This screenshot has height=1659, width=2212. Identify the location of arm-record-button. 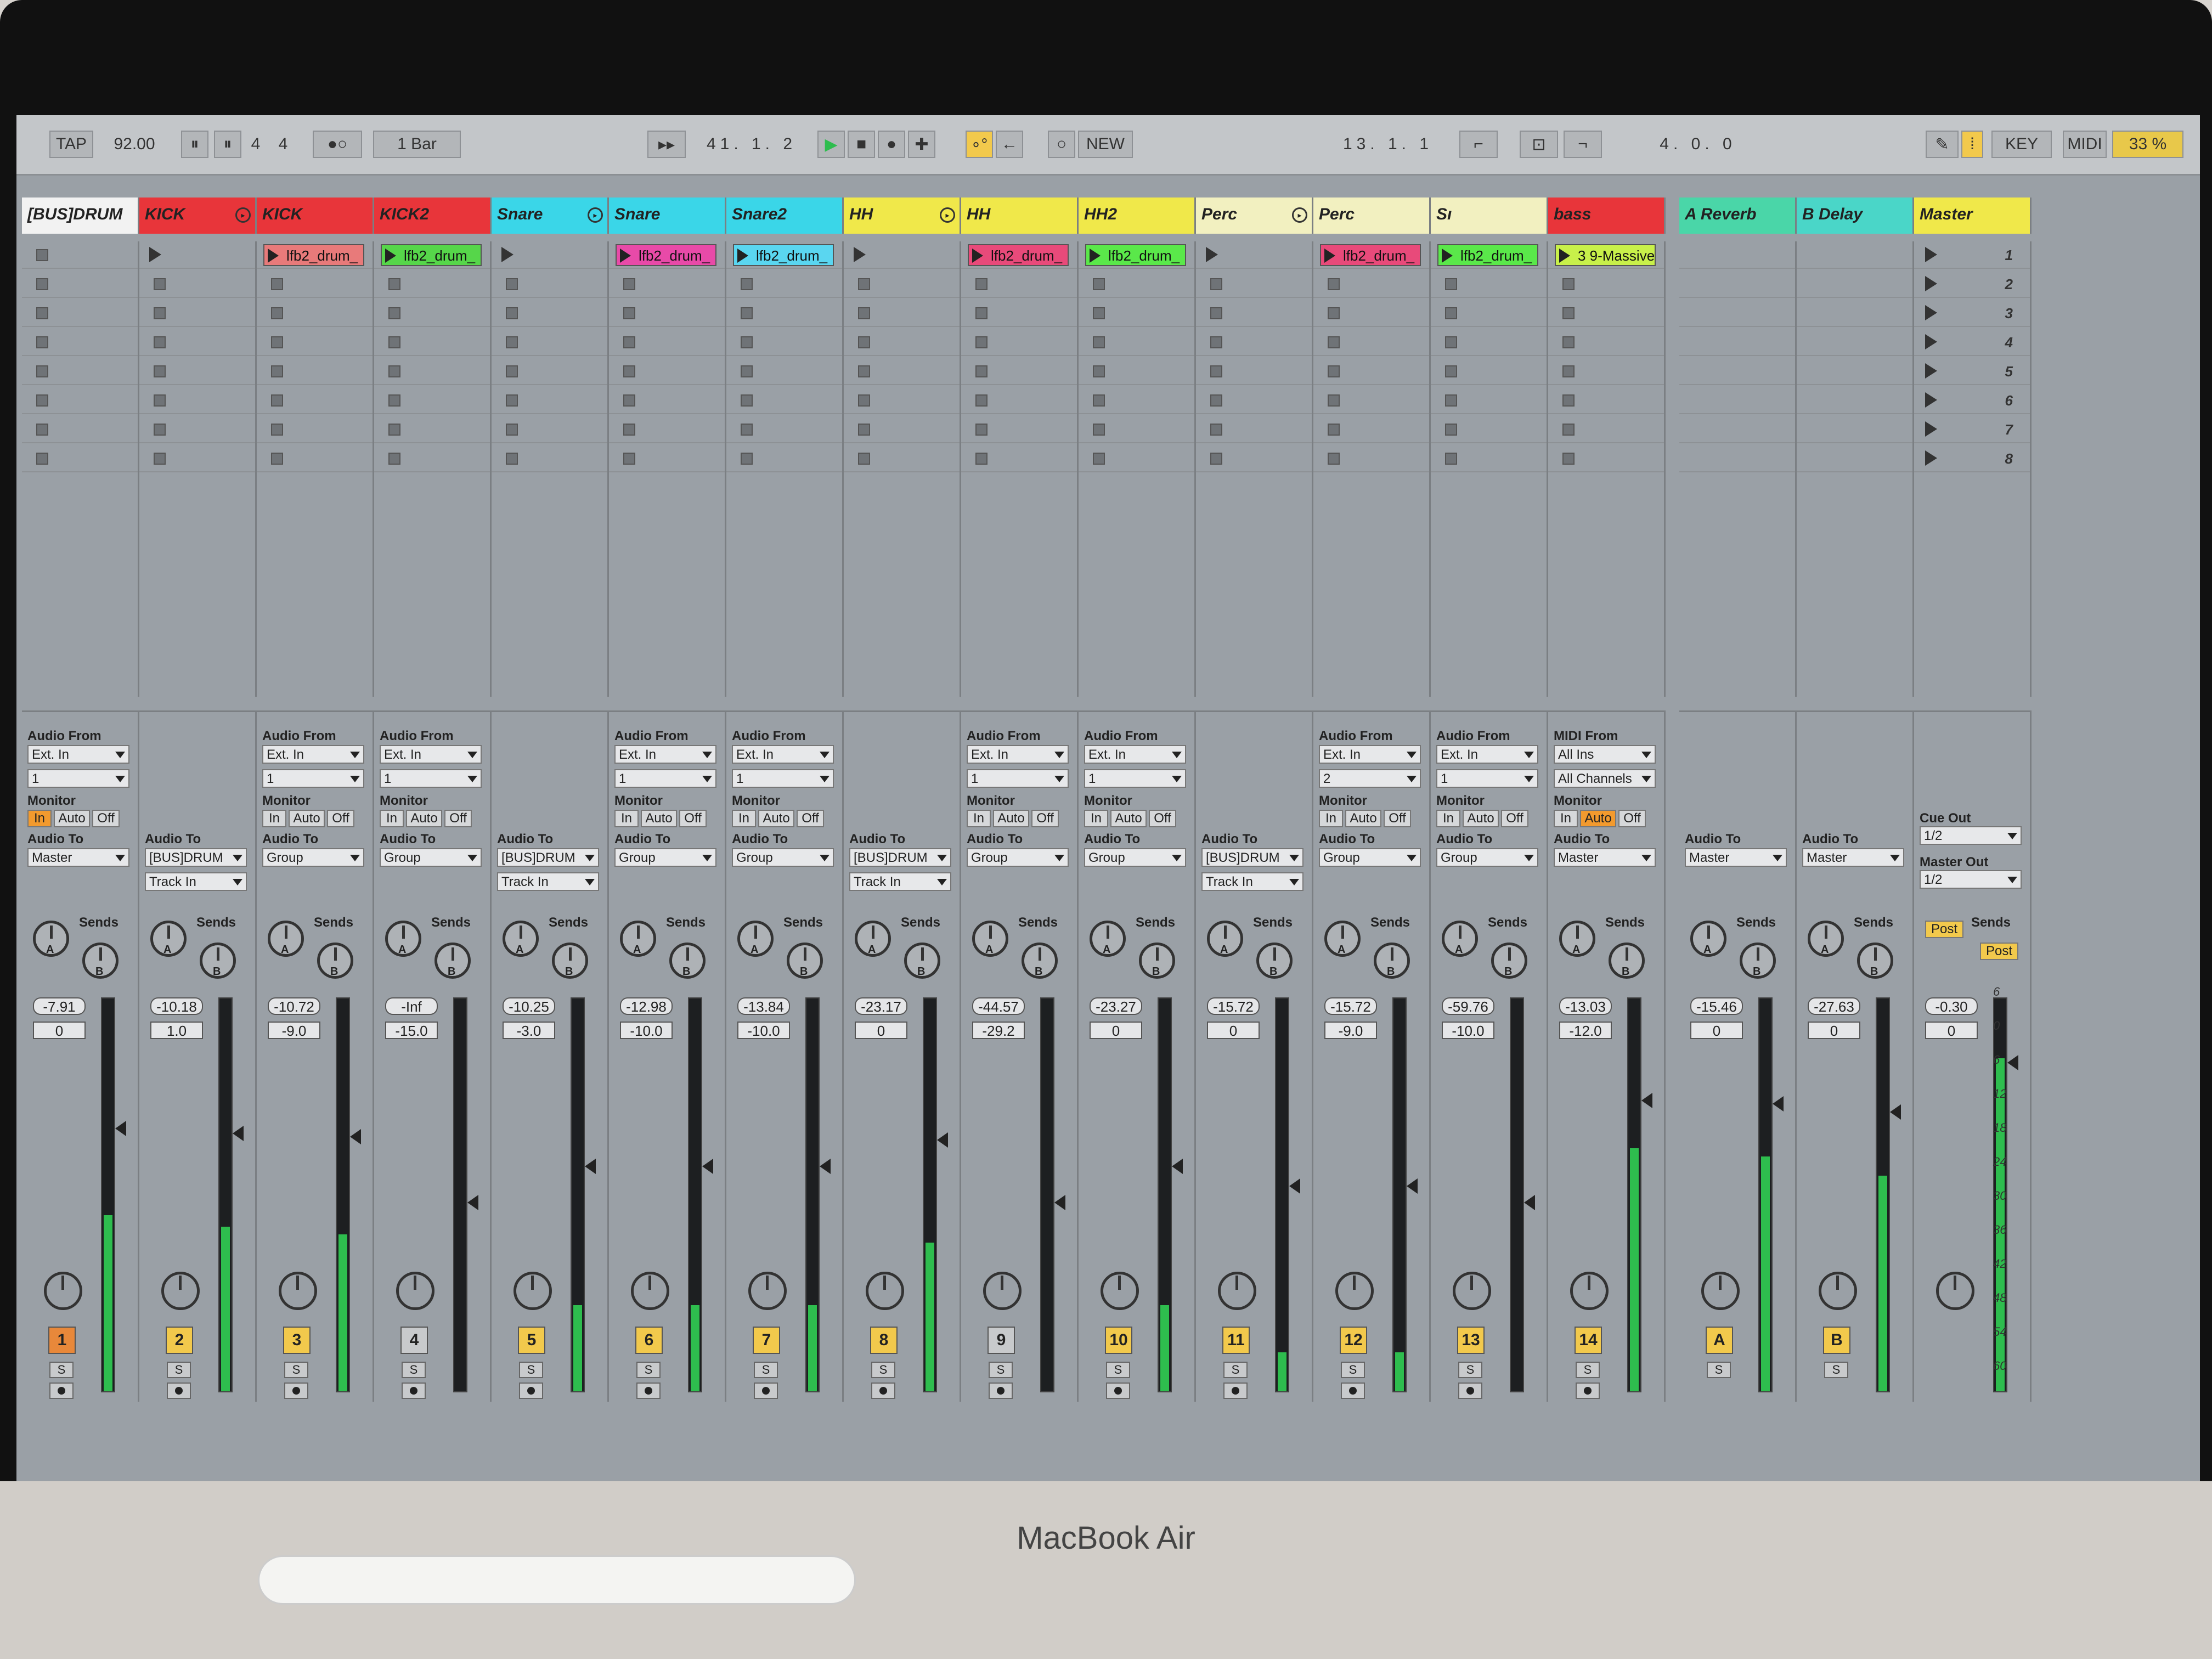
(296, 1391).